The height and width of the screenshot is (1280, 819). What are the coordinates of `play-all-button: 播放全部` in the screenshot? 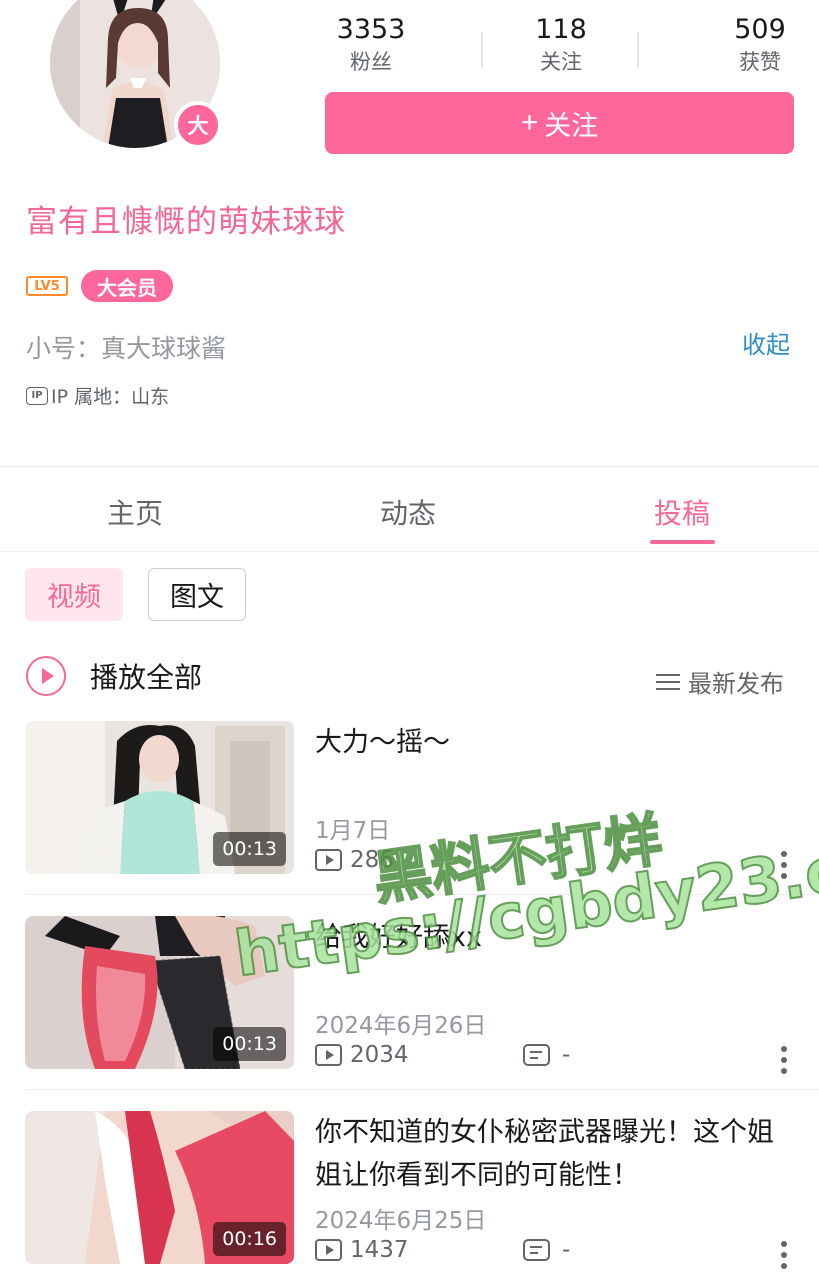 It's located at (114, 676).